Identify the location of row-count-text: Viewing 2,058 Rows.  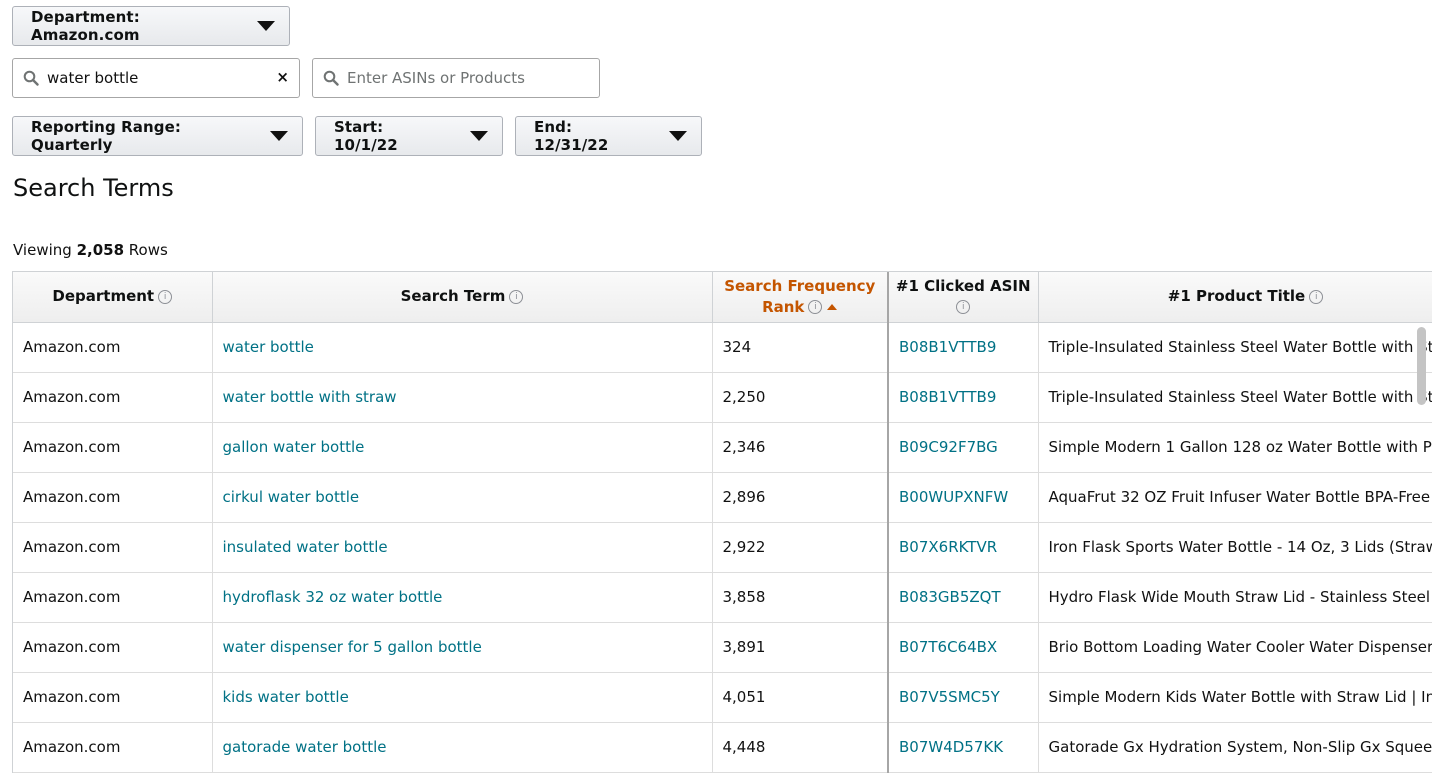
(90, 250).